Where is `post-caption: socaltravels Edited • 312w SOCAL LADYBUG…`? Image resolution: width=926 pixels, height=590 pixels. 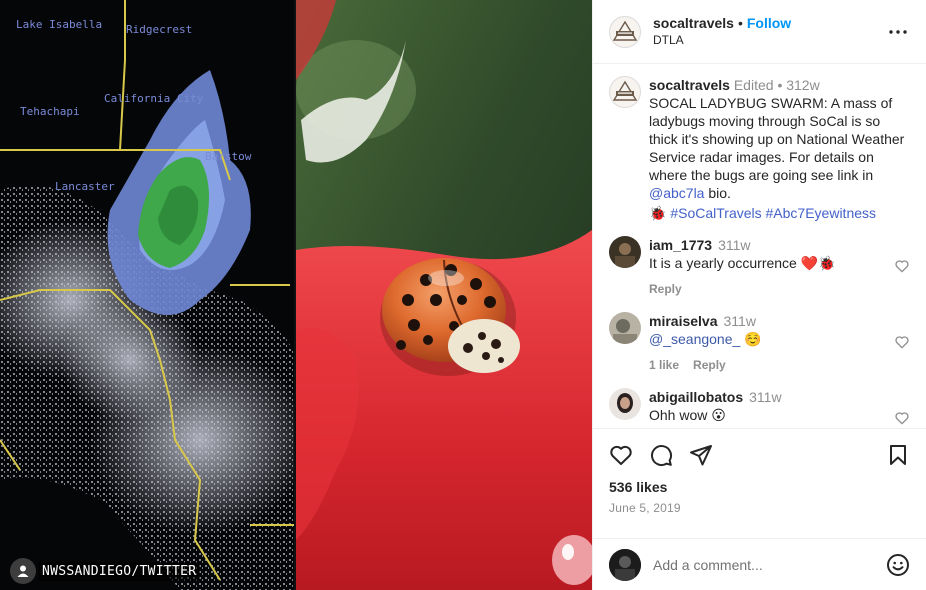
post-caption: socaltravels Edited • 312w SOCAL LADYBUG… is located at coordinates (759, 149).